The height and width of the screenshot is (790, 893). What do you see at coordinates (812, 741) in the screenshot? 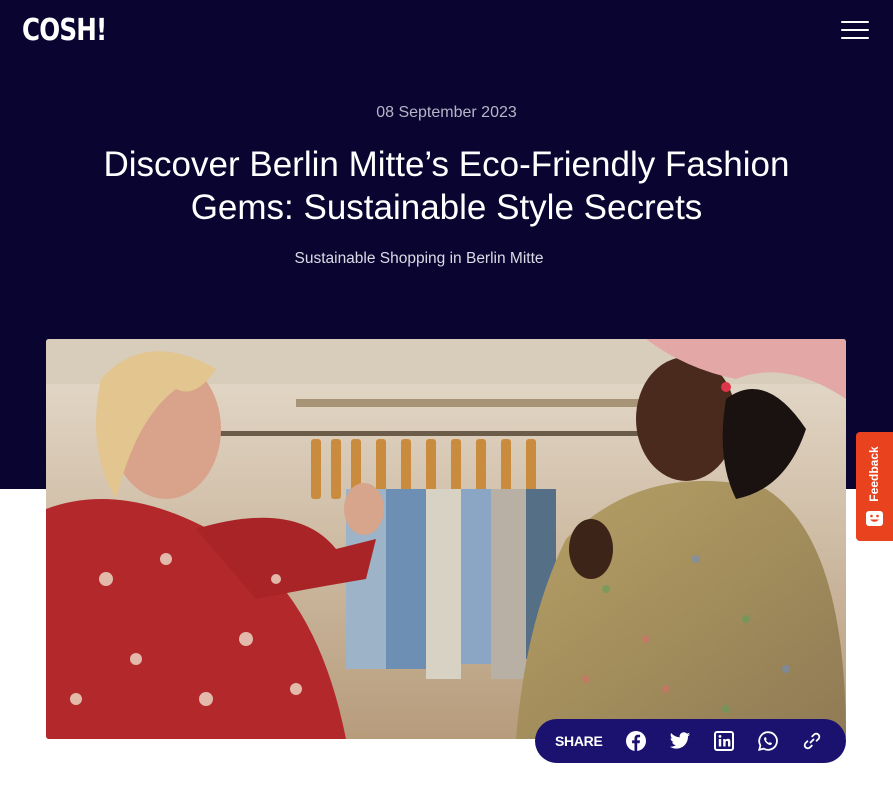
I see `link-icon` at bounding box center [812, 741].